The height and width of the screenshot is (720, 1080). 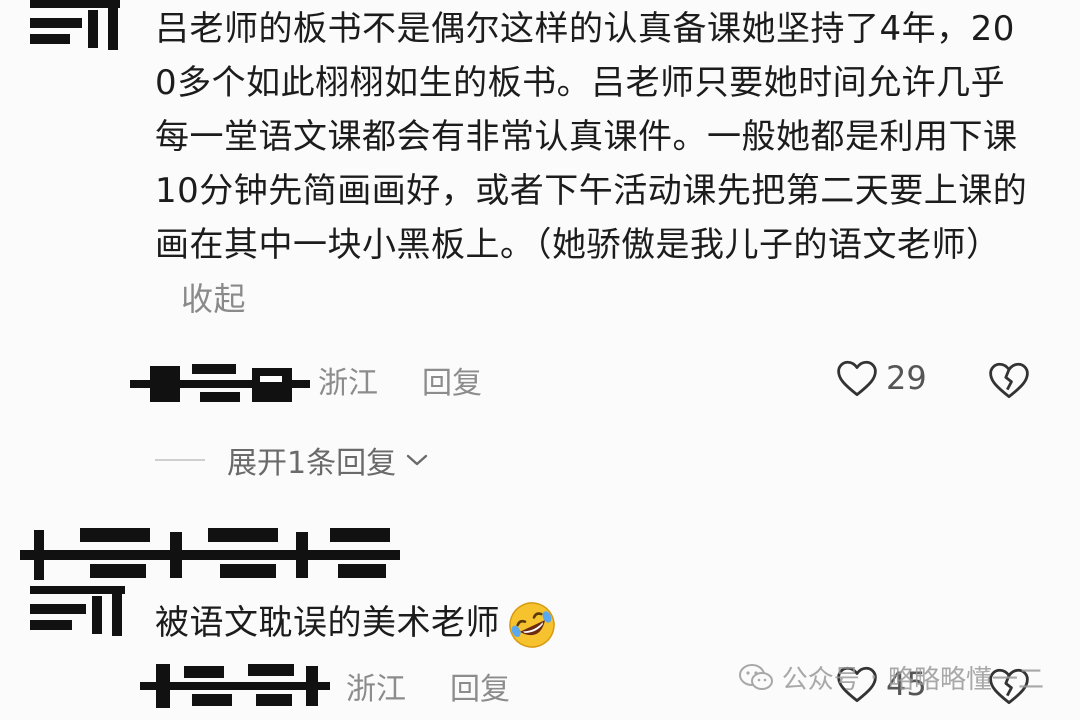 What do you see at coordinates (881, 378) in the screenshot?
I see `like-button: 29` at bounding box center [881, 378].